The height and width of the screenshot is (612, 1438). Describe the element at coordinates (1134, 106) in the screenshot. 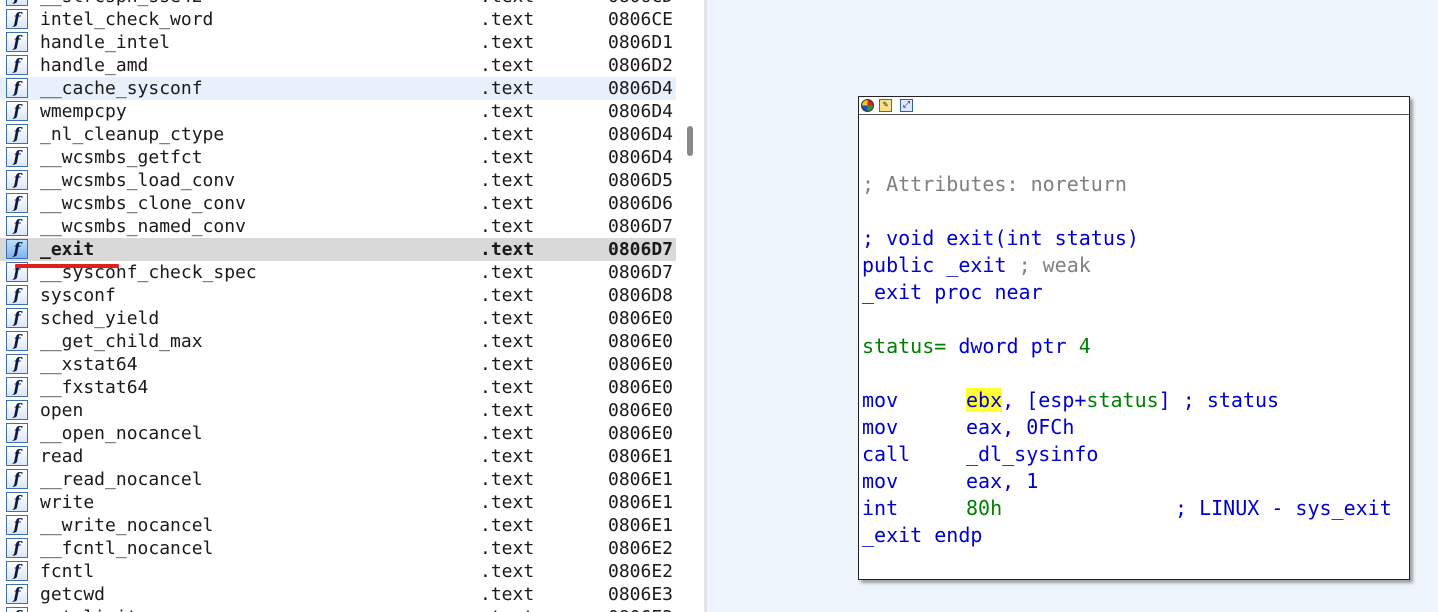

I see `node-titlebar: ✎ ⤢` at that location.